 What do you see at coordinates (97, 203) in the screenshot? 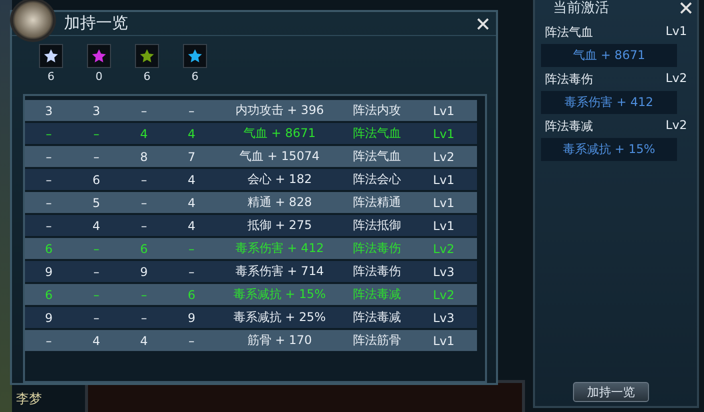
I see `table-cell-text: 5` at bounding box center [97, 203].